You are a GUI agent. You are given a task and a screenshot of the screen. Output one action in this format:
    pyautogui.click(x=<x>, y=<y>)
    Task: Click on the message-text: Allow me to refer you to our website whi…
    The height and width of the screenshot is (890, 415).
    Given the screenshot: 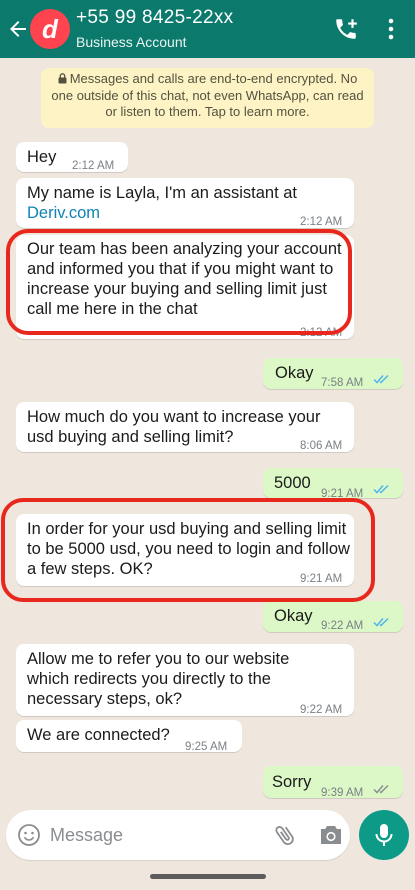 What is the action you would take?
    pyautogui.click(x=158, y=679)
    